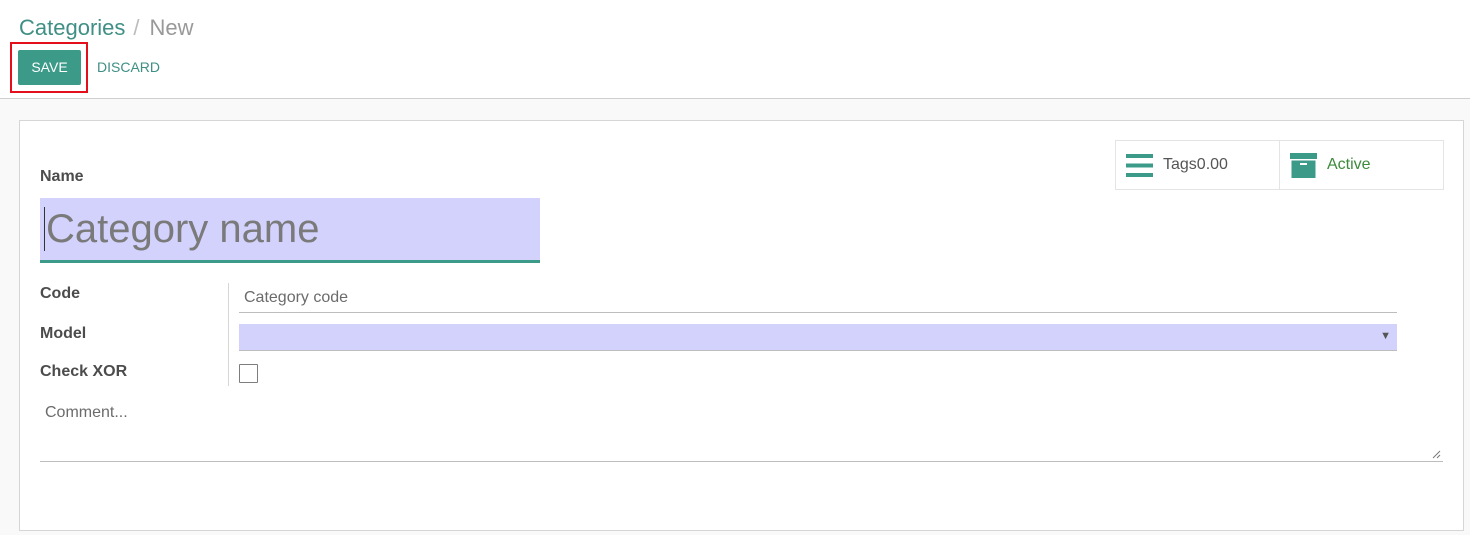 The image size is (1470, 535). What do you see at coordinates (60, 293) in the screenshot?
I see `code-label: Code` at bounding box center [60, 293].